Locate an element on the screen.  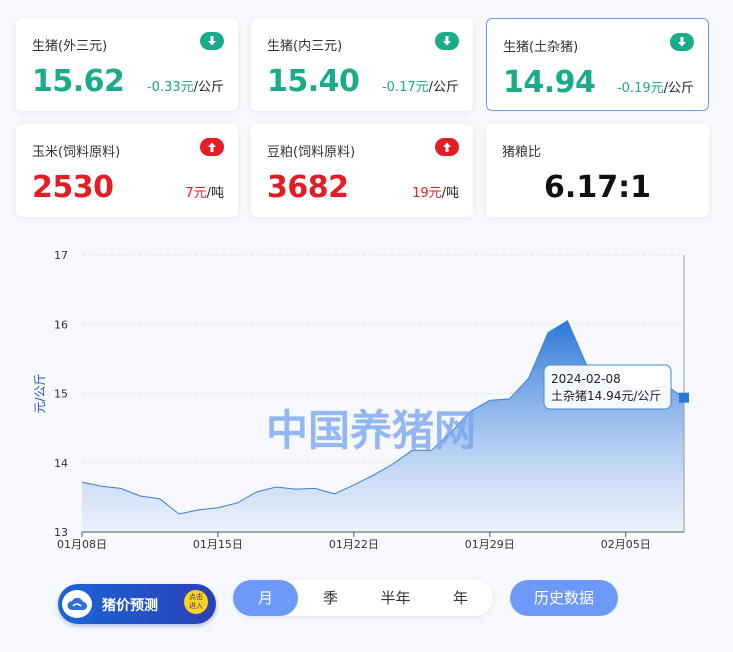
price-card-tu-za-zhu: 生猪(土杂猪) 14.94 -0.19元/公斤 is located at coordinates (597, 64).